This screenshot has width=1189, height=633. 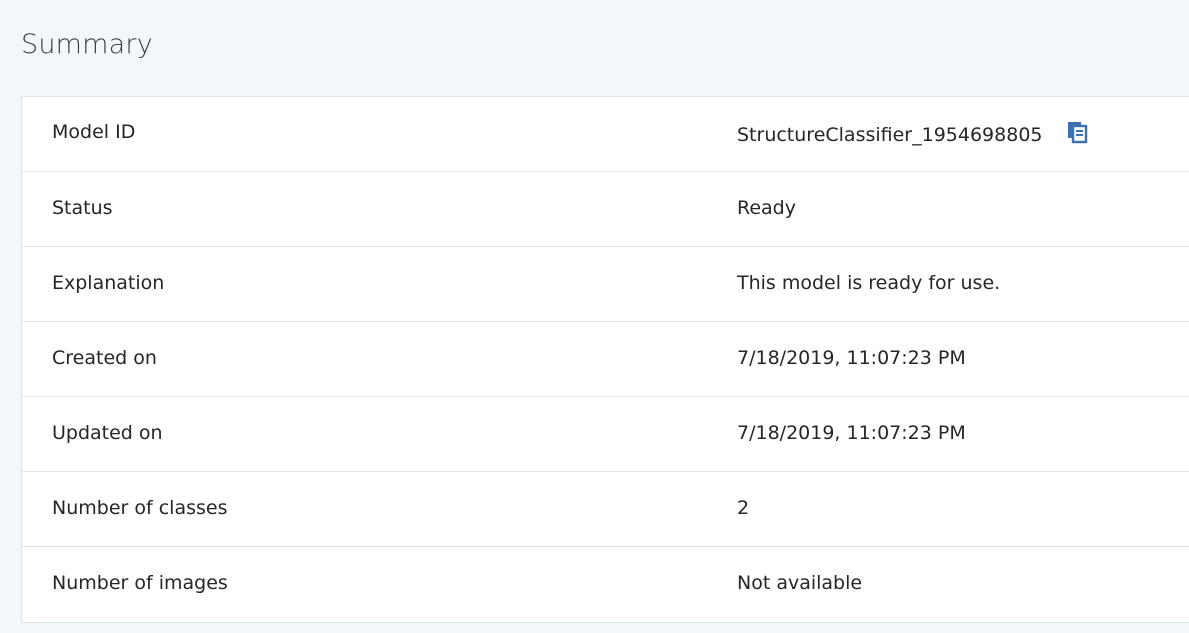 I want to click on copy-model-id-button, so click(x=1078, y=132).